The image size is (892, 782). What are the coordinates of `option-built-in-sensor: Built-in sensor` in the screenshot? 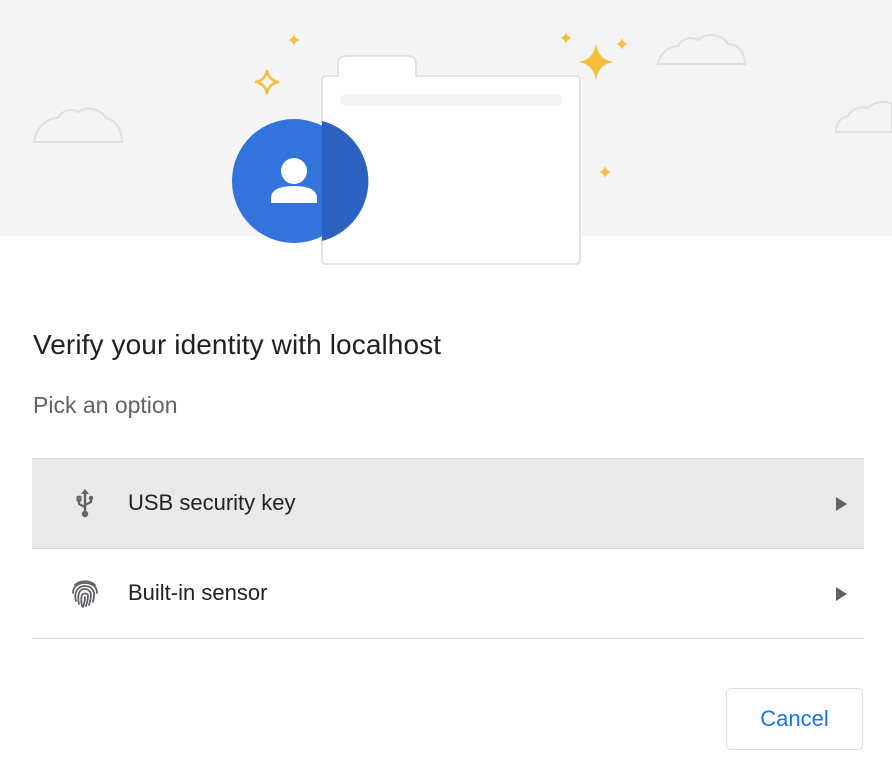 It's located at (448, 594).